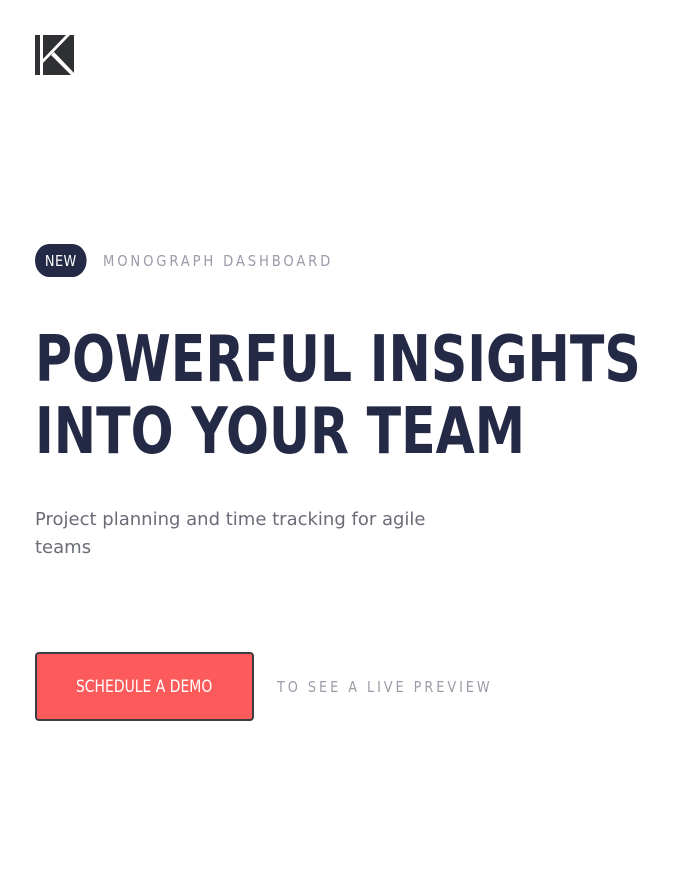 The width and height of the screenshot is (681, 882). What do you see at coordinates (338, 360) in the screenshot?
I see `headline-line-1: POWERFUL INSIGHTS` at bounding box center [338, 360].